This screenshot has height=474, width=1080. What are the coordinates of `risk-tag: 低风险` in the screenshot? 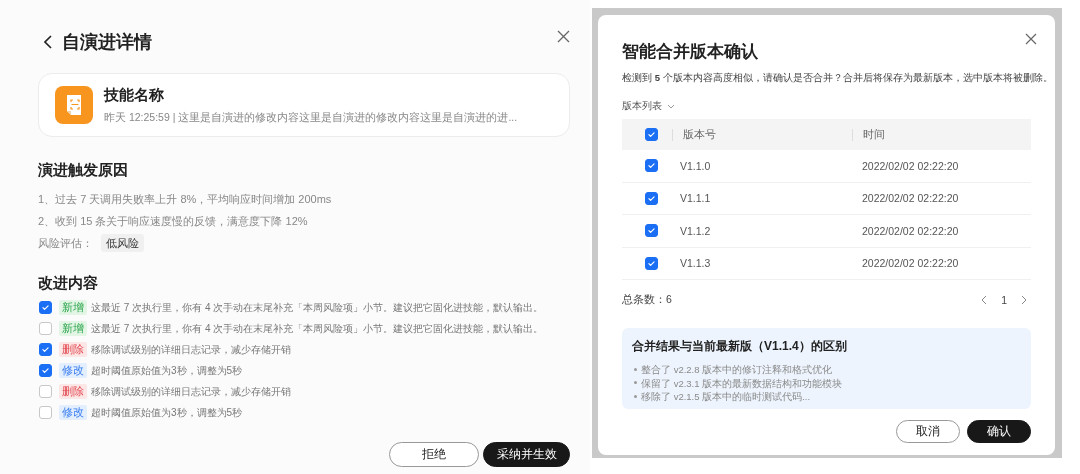 It's located at (122, 243).